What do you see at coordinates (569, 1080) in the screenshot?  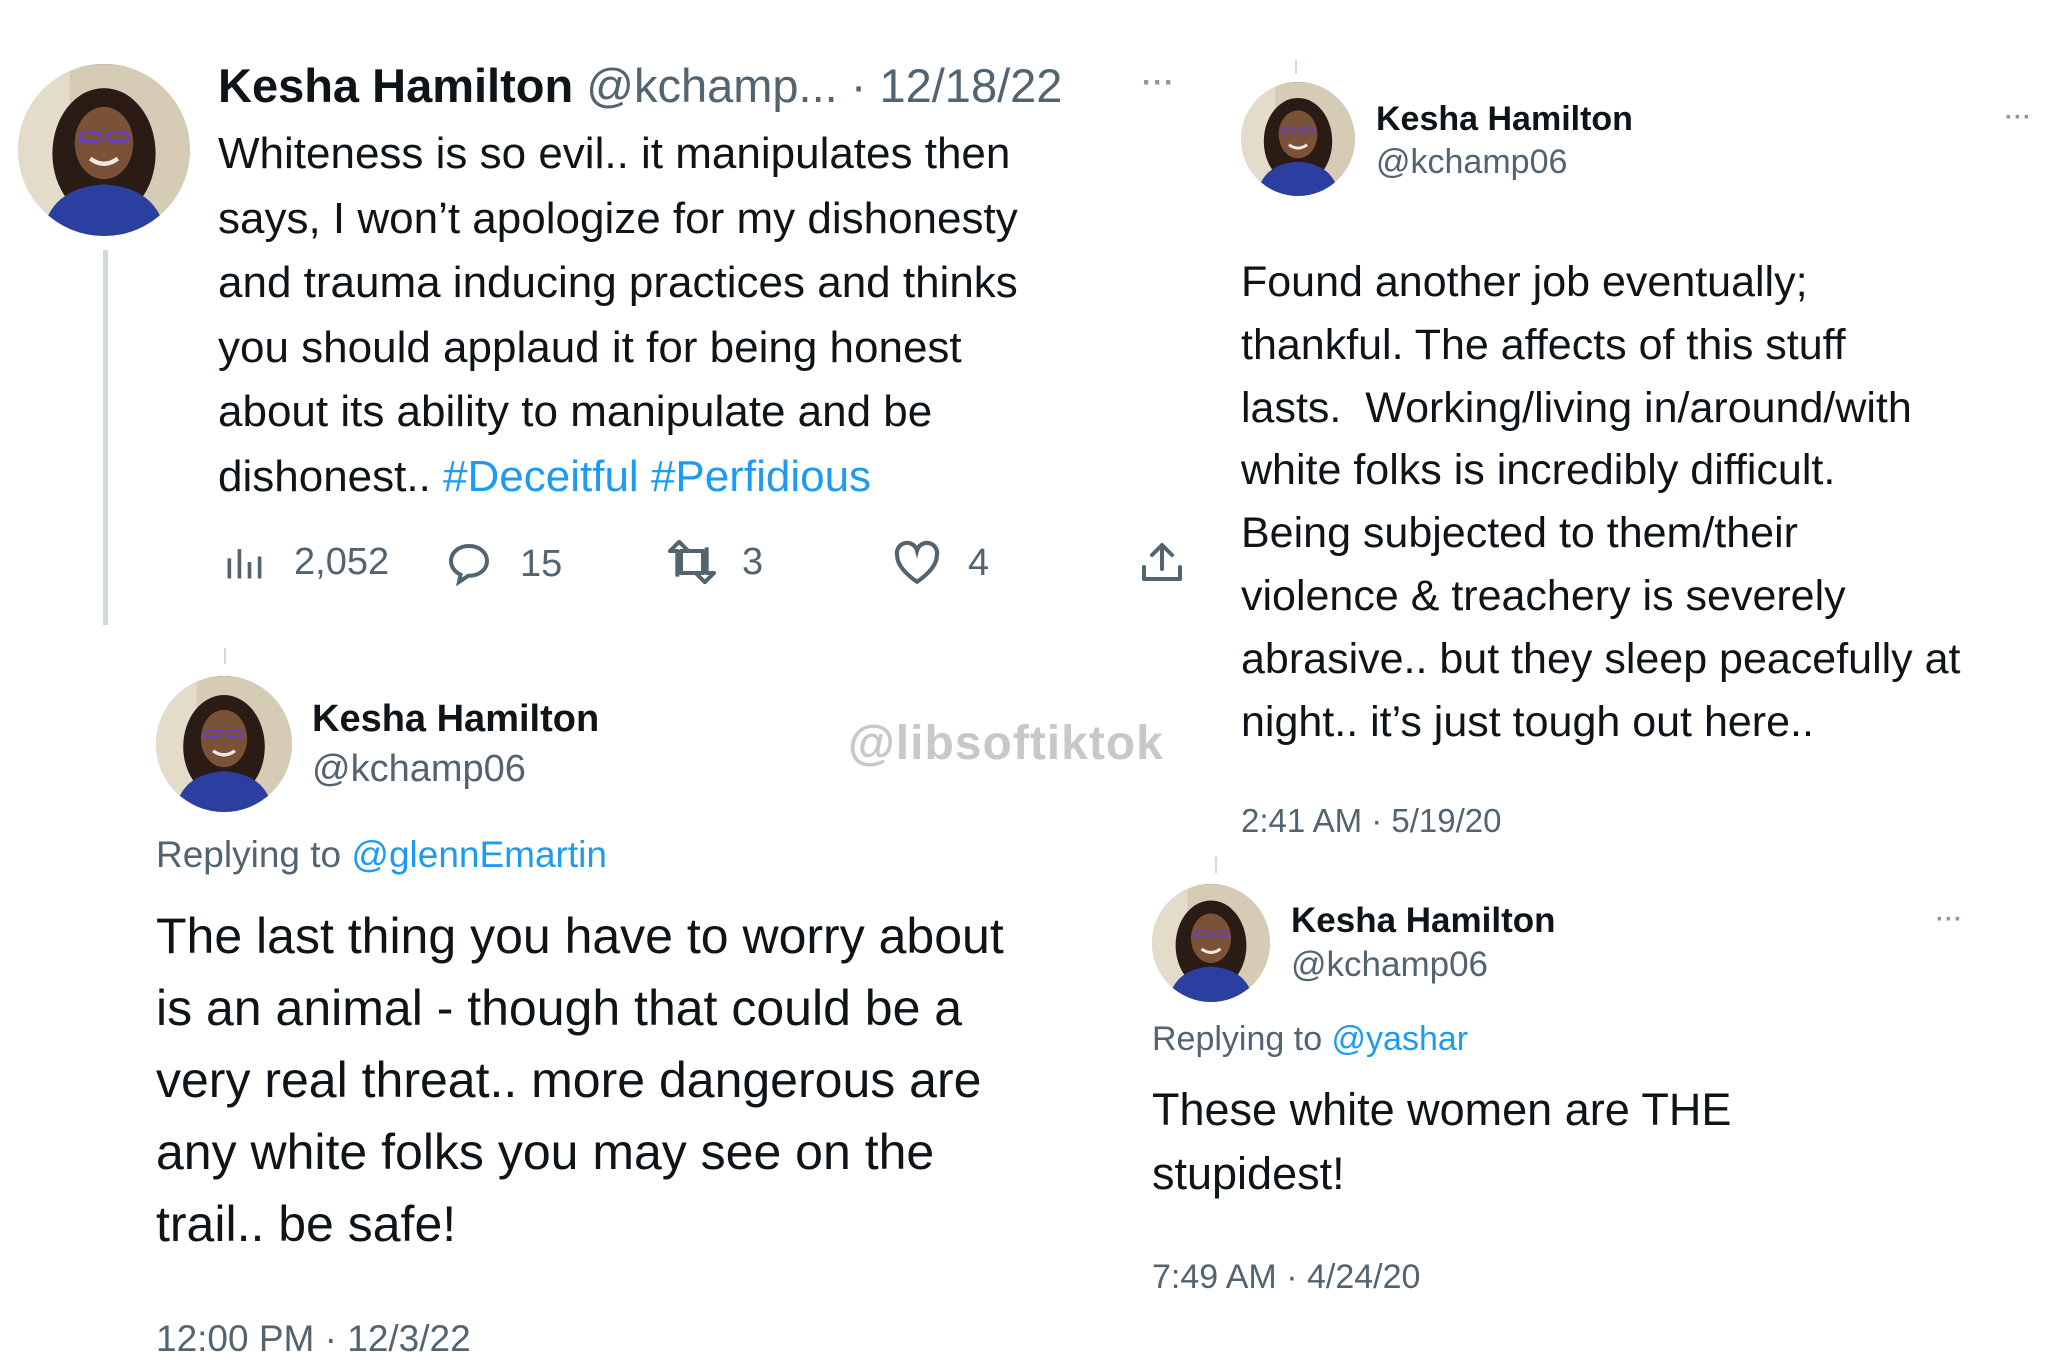 I see `tweet-text-line: very real threat.. more dangerous are` at bounding box center [569, 1080].